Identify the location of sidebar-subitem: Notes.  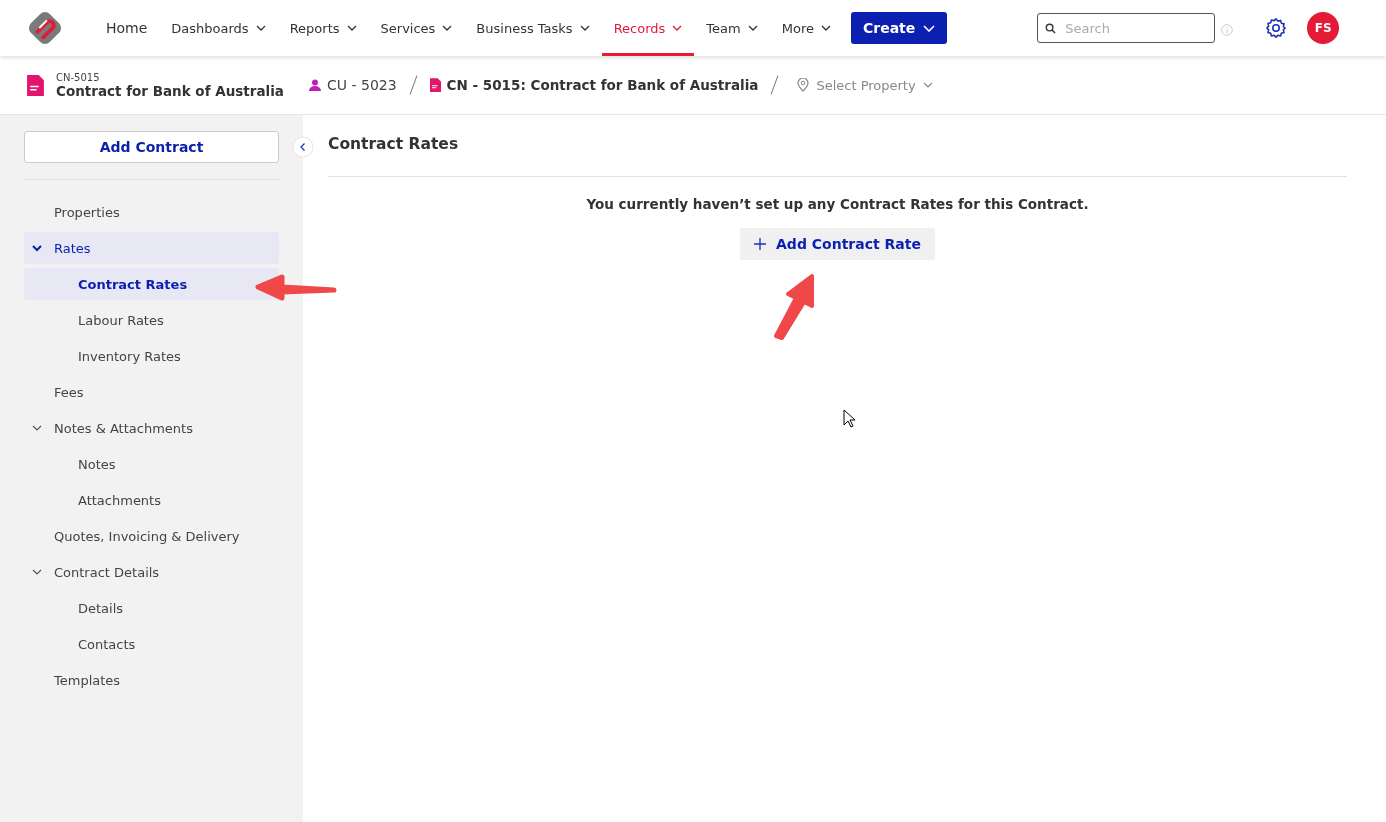
(151, 464).